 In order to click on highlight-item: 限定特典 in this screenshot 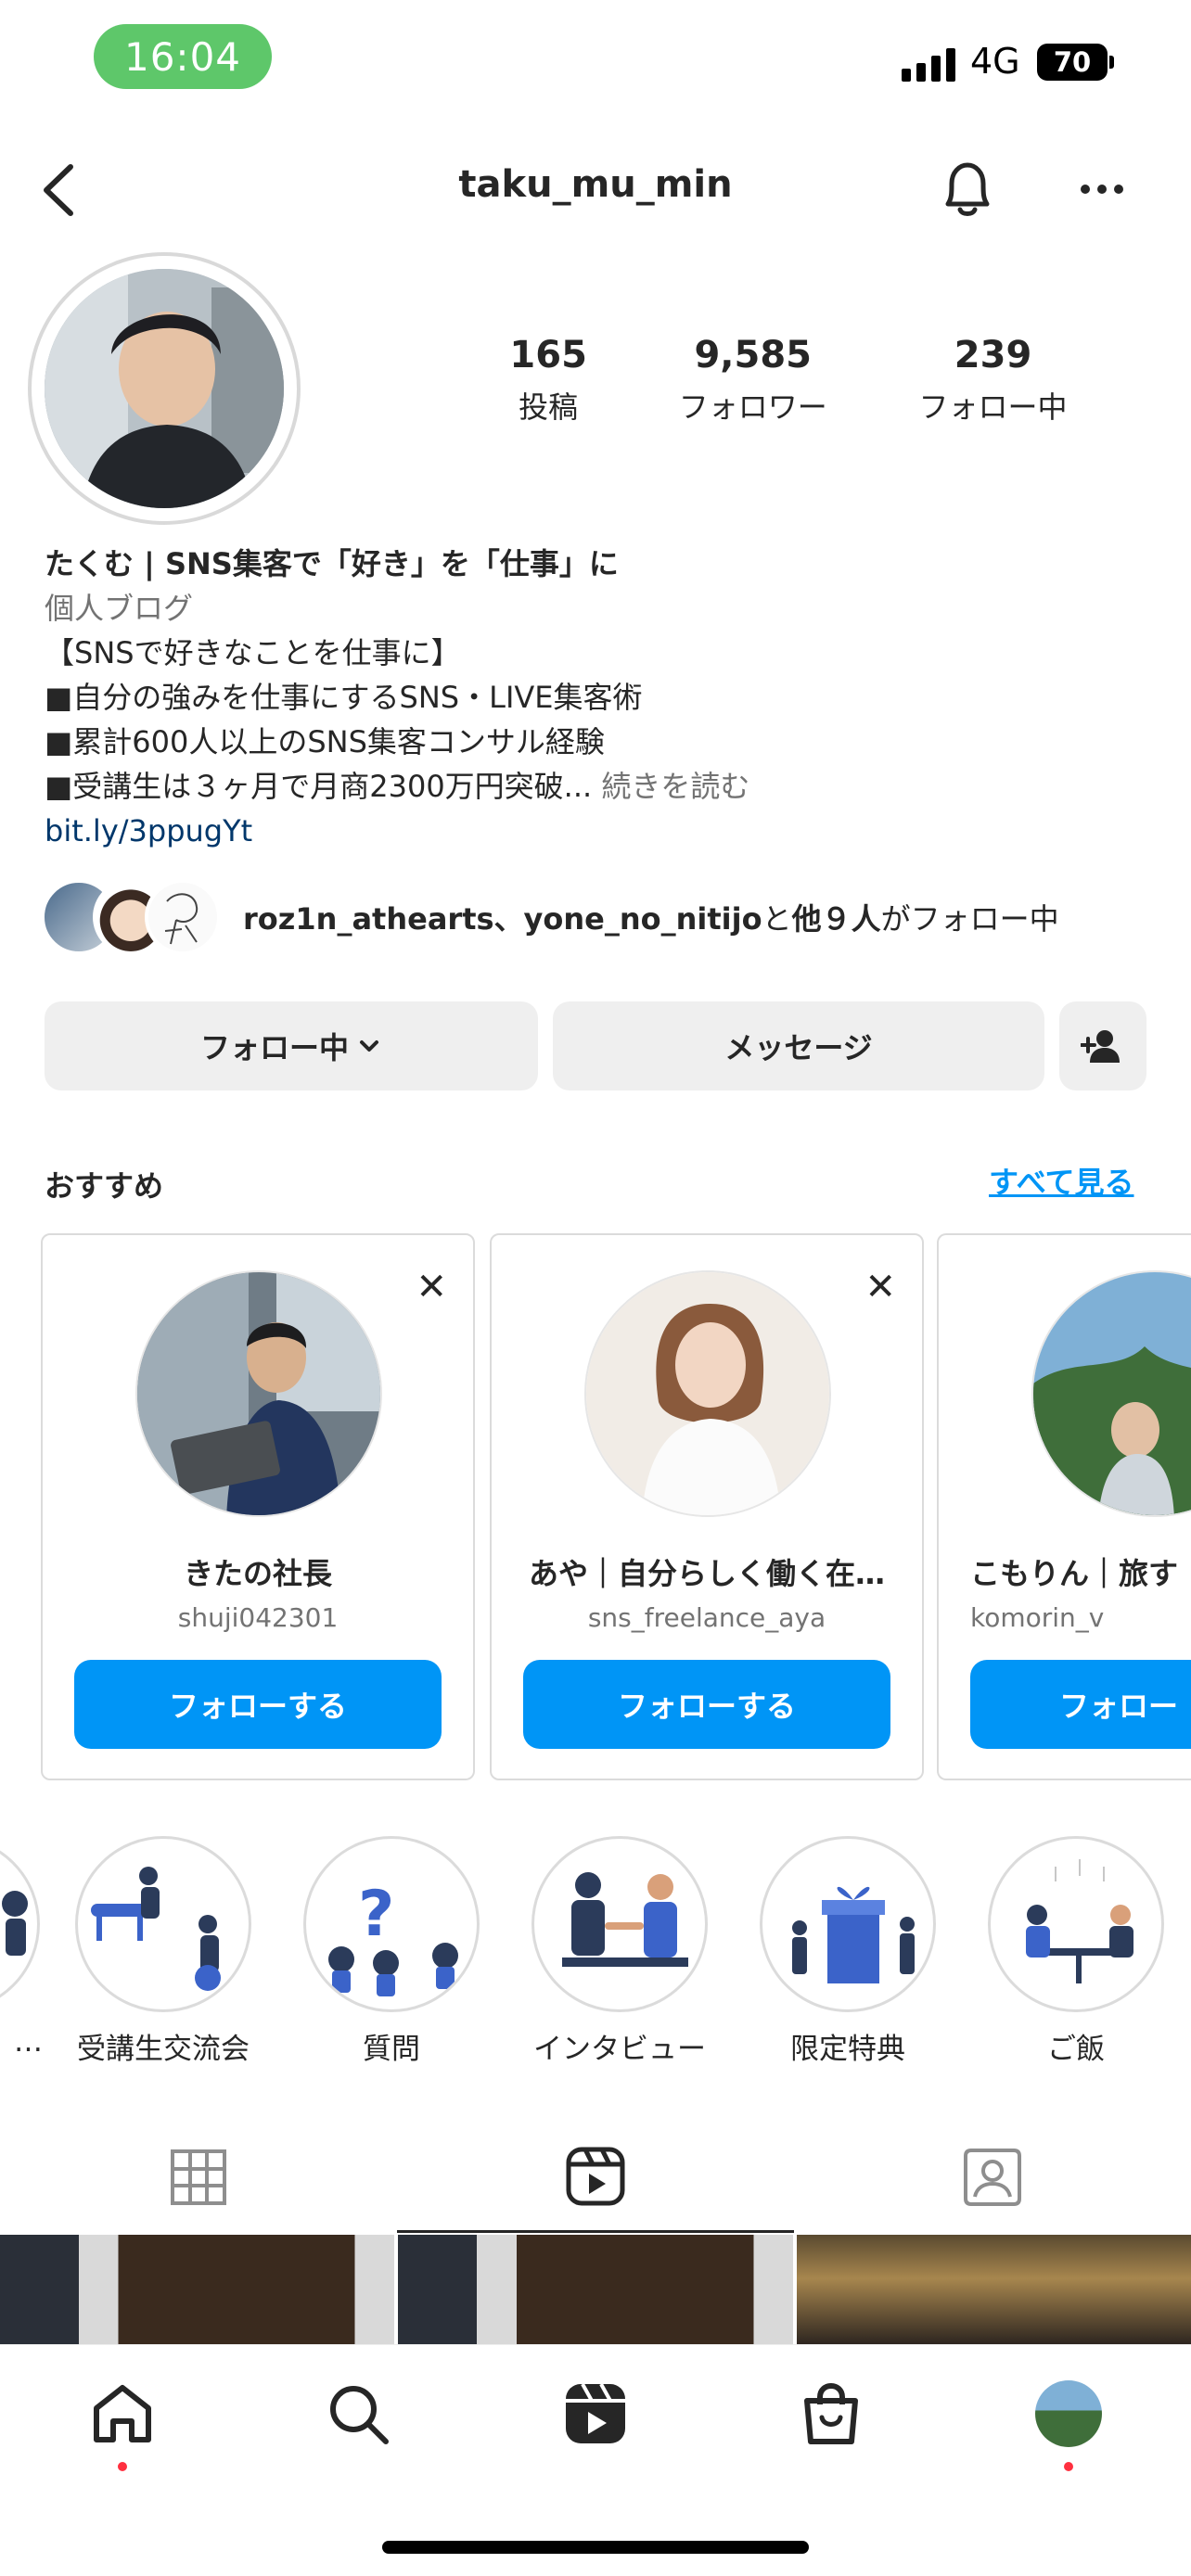, I will do `click(848, 1952)`.